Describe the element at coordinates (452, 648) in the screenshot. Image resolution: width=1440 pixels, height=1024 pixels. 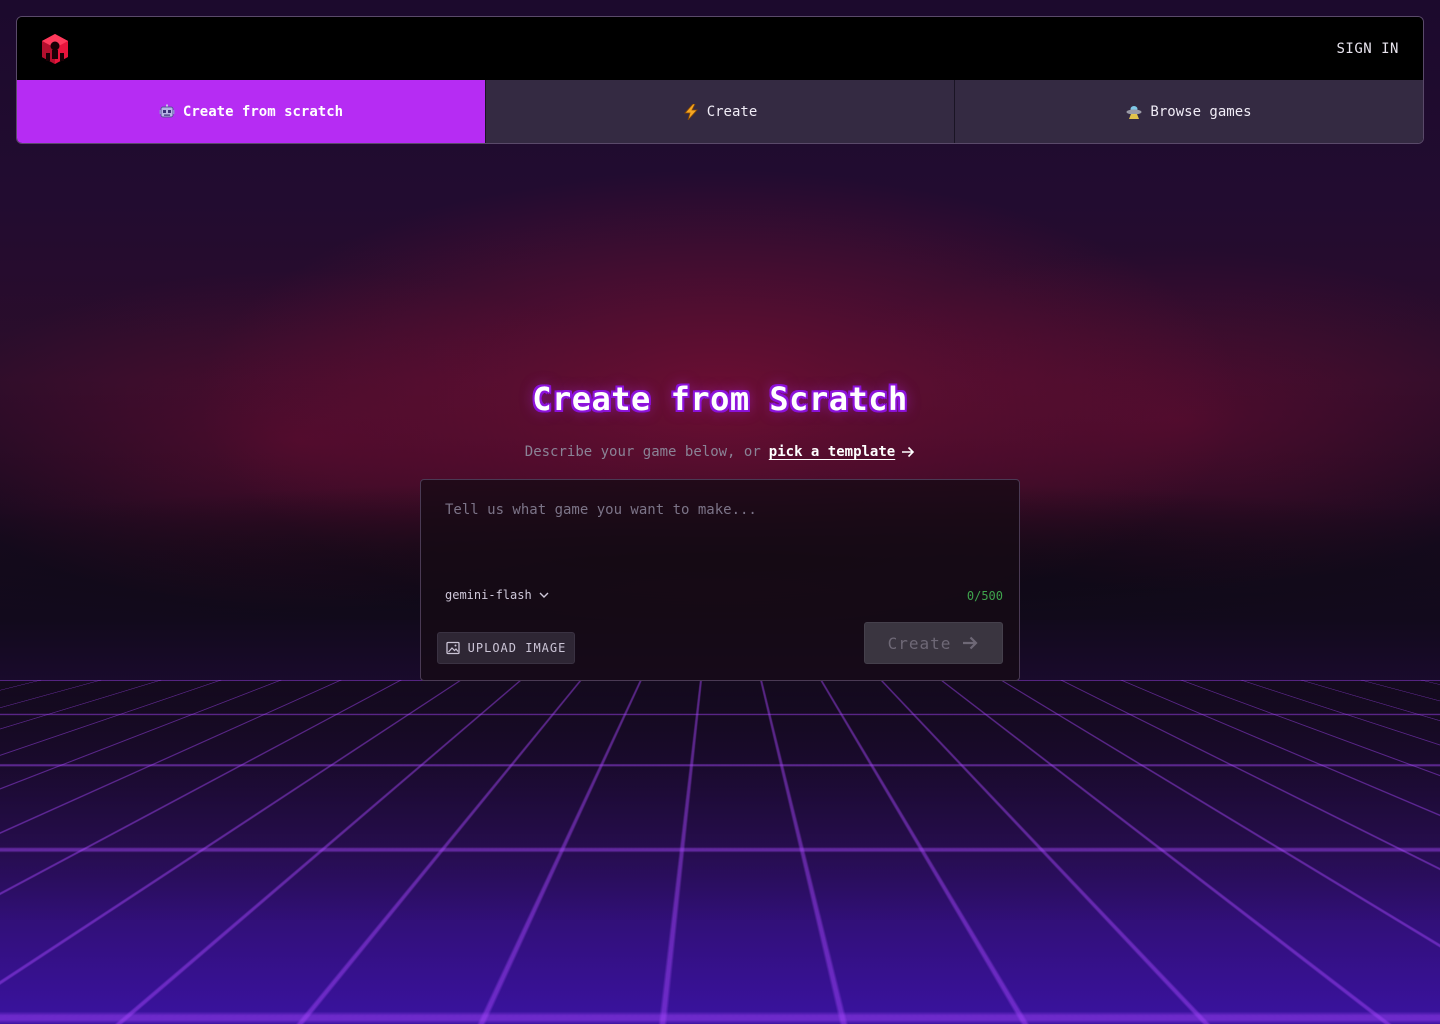
I see `image-icon` at that location.